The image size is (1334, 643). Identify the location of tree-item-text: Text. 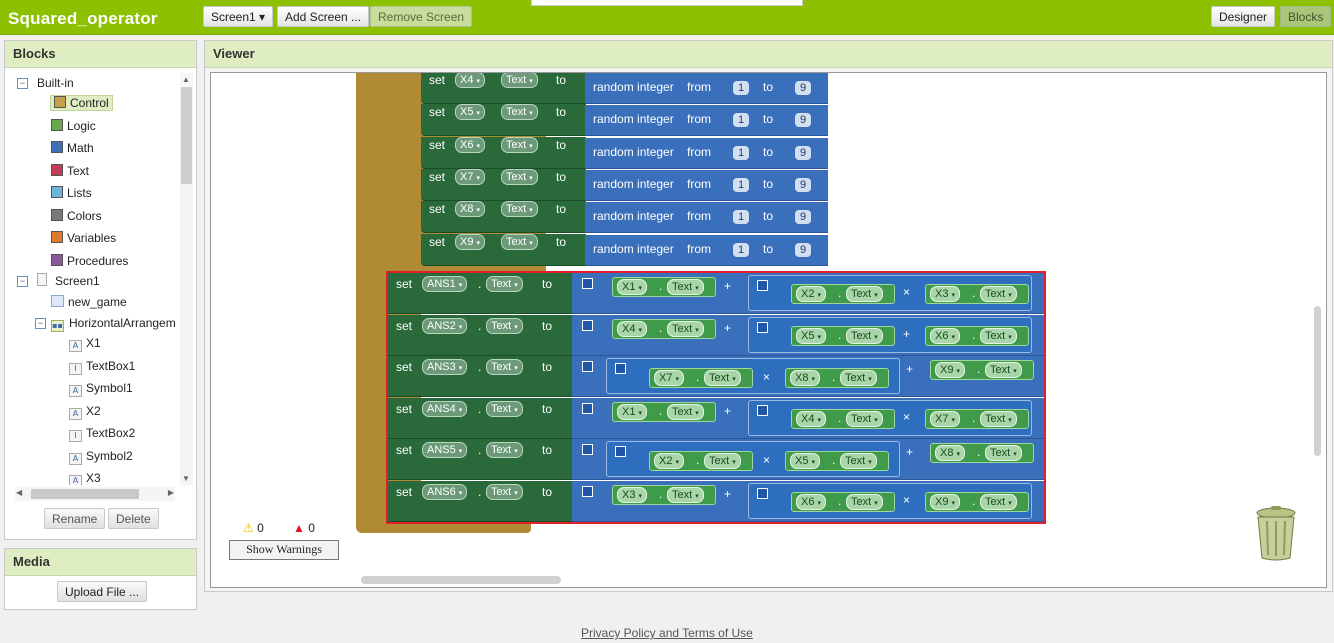
(70, 171).